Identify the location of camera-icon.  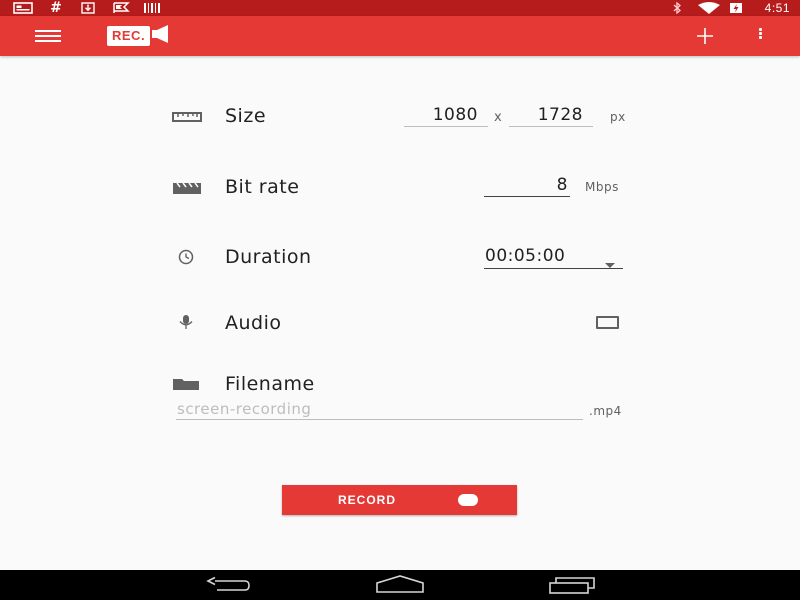
(160, 36).